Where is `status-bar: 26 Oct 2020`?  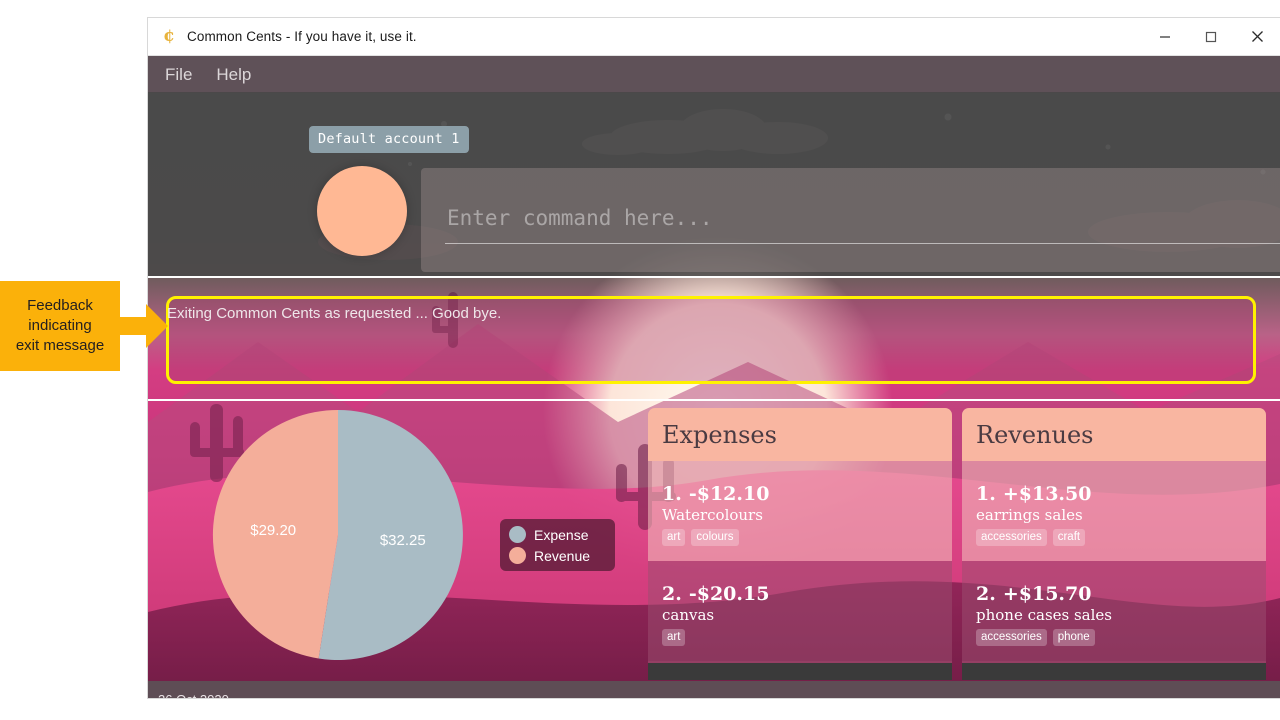
status-bar: 26 Oct 2020 is located at coordinates (714, 689).